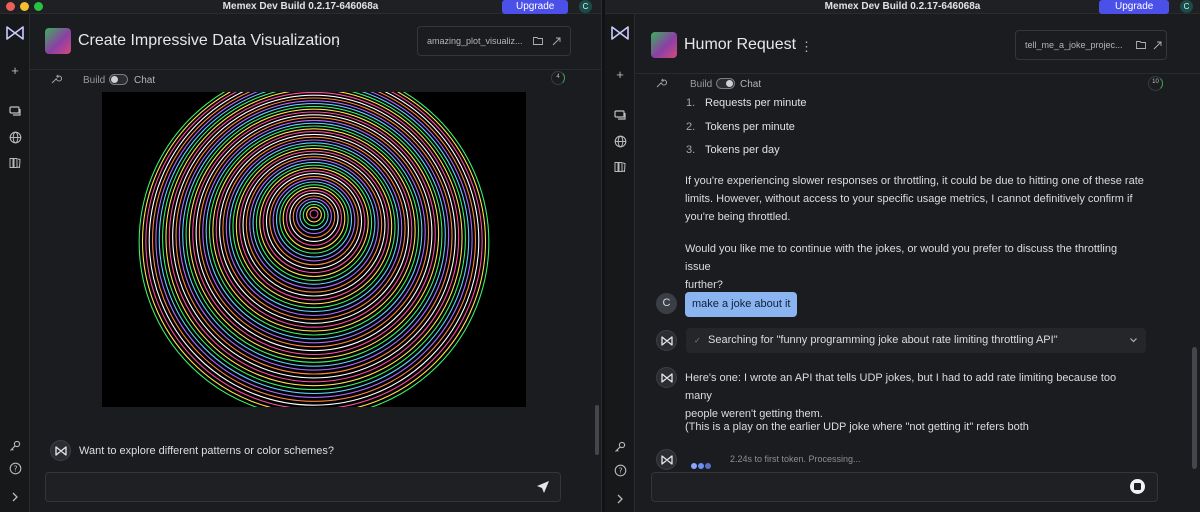 The width and height of the screenshot is (1200, 512). Describe the element at coordinates (691, 126) in the screenshot. I see `list-number: 2.` at that location.